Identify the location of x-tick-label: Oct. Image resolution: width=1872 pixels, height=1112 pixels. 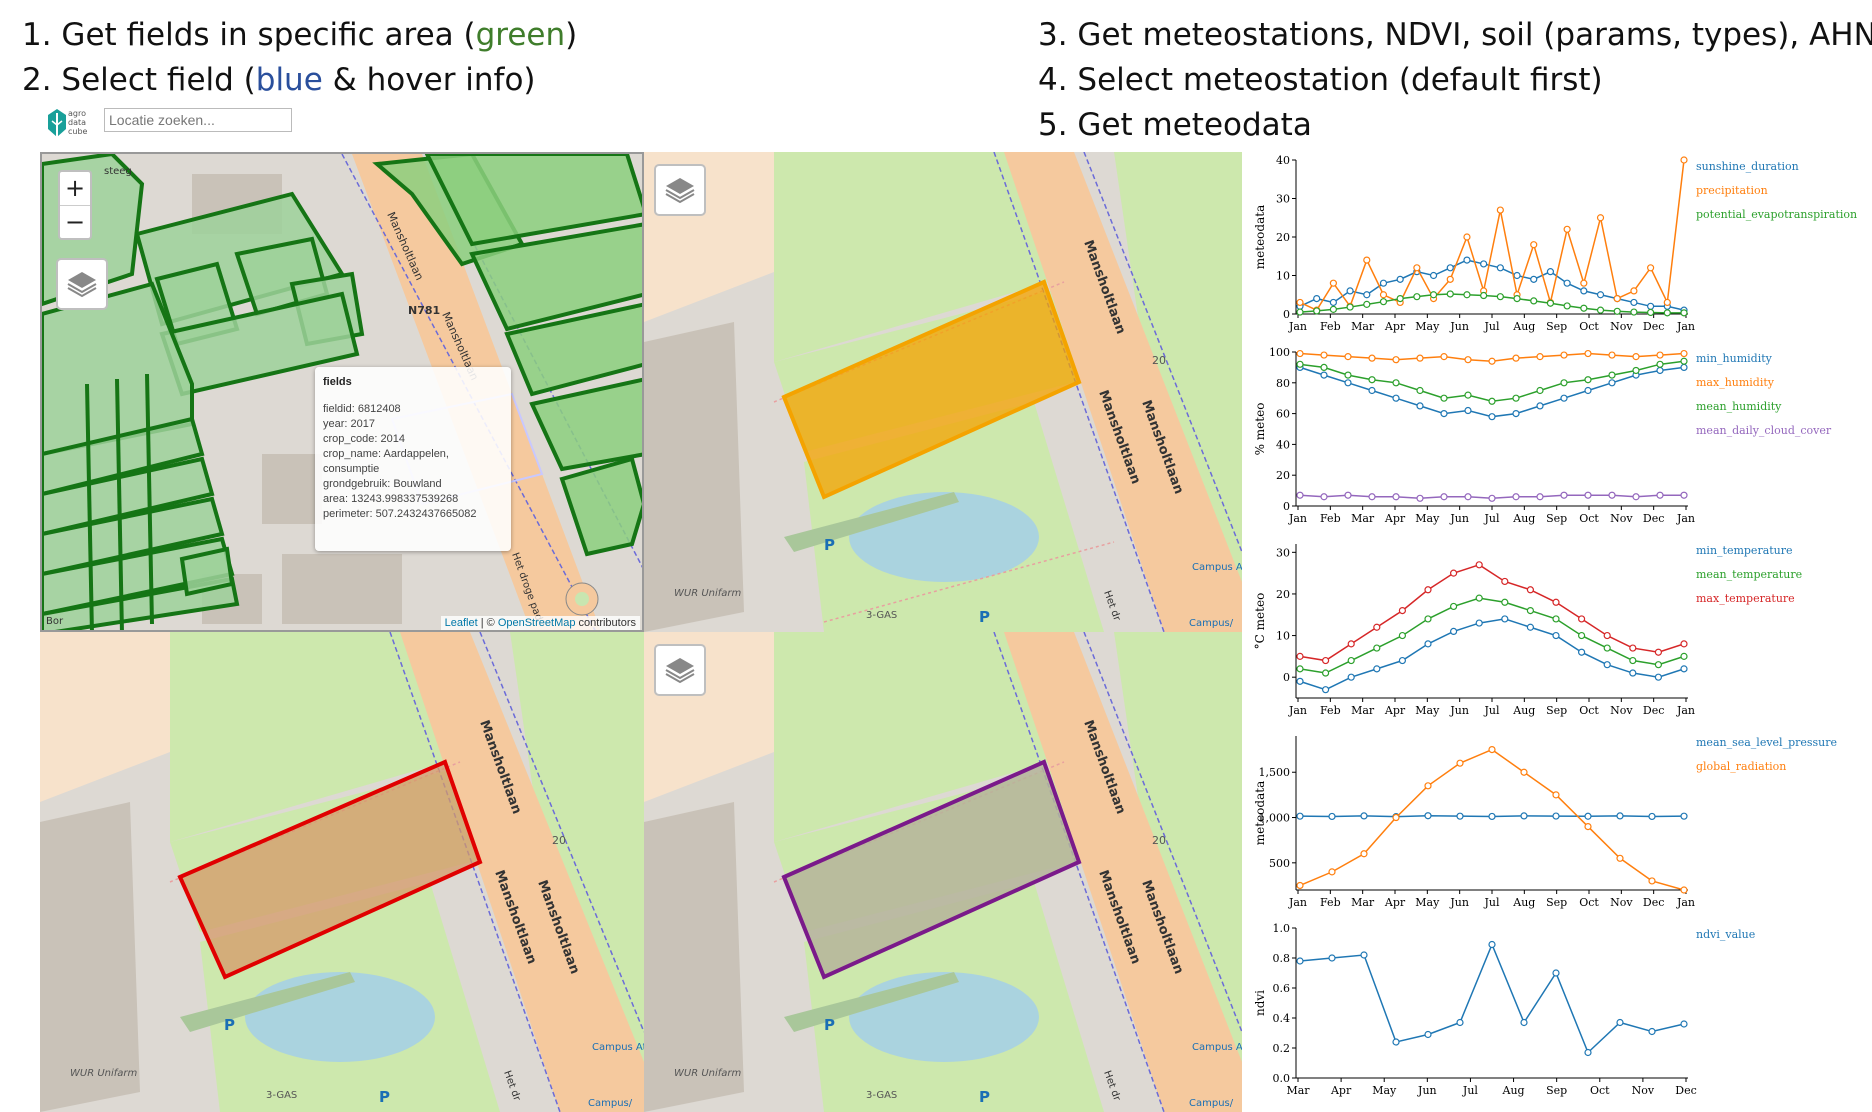
(1589, 326).